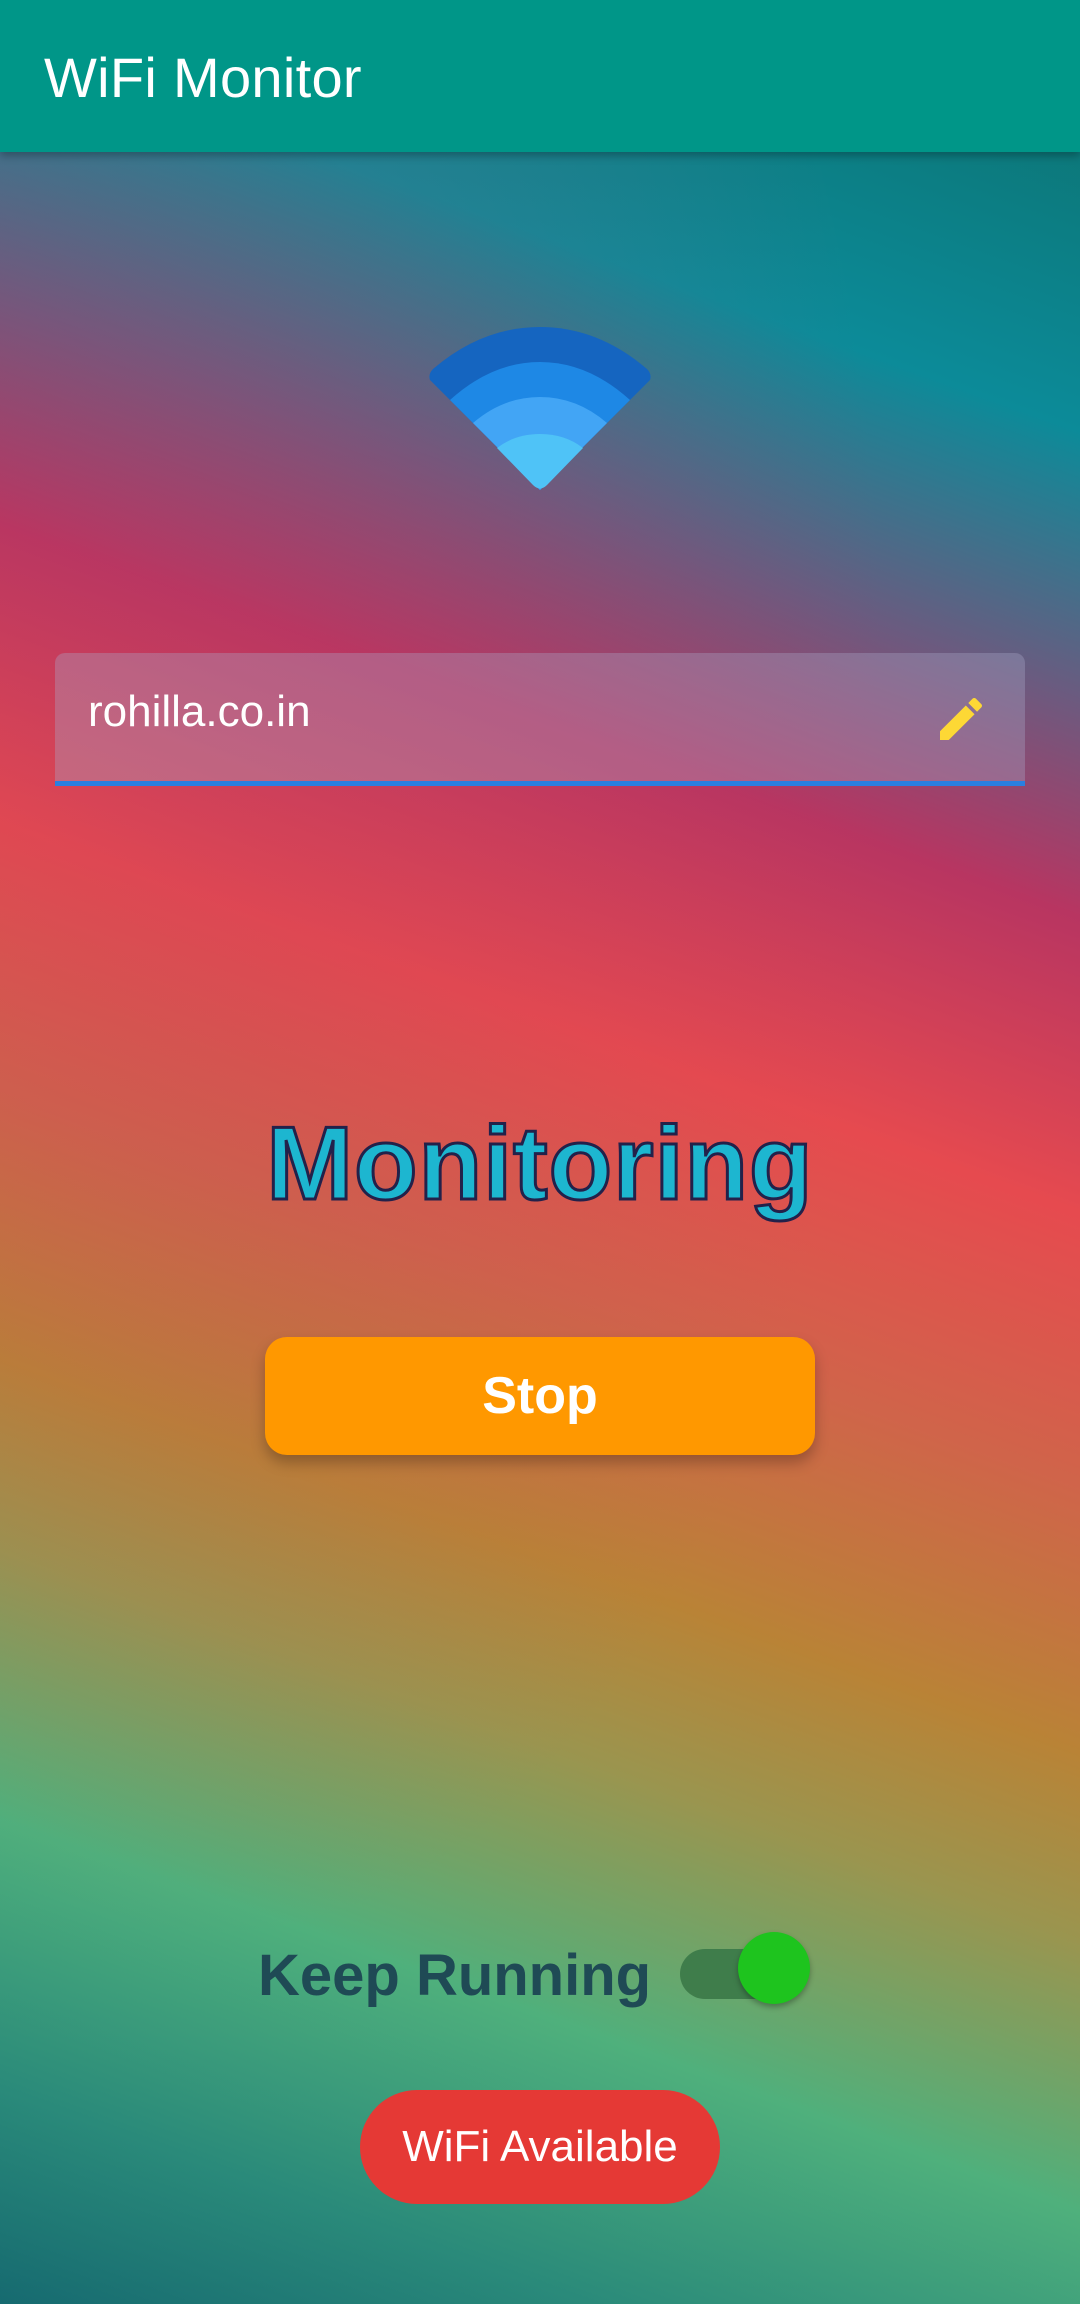 This screenshot has height=2304, width=1080. Describe the element at coordinates (961, 719) in the screenshot. I see `pencil-icon` at that location.